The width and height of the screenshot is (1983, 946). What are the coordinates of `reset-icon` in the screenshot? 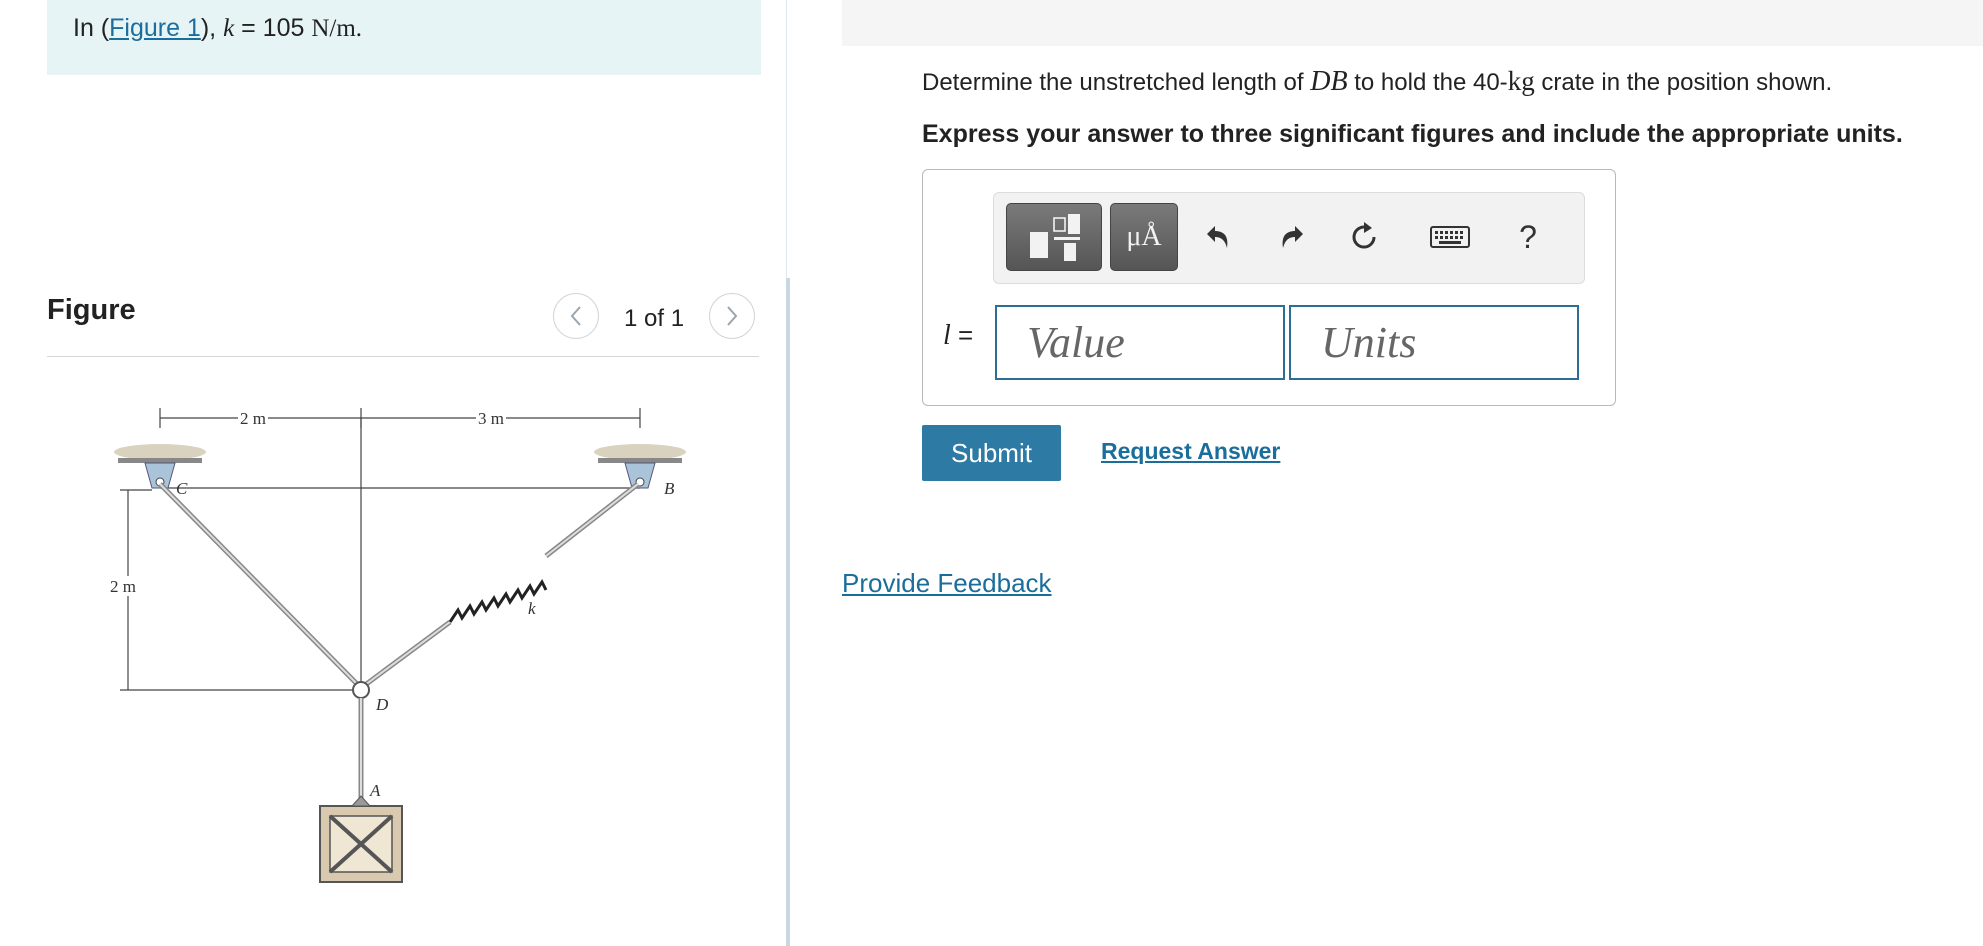 It's located at (1364, 235).